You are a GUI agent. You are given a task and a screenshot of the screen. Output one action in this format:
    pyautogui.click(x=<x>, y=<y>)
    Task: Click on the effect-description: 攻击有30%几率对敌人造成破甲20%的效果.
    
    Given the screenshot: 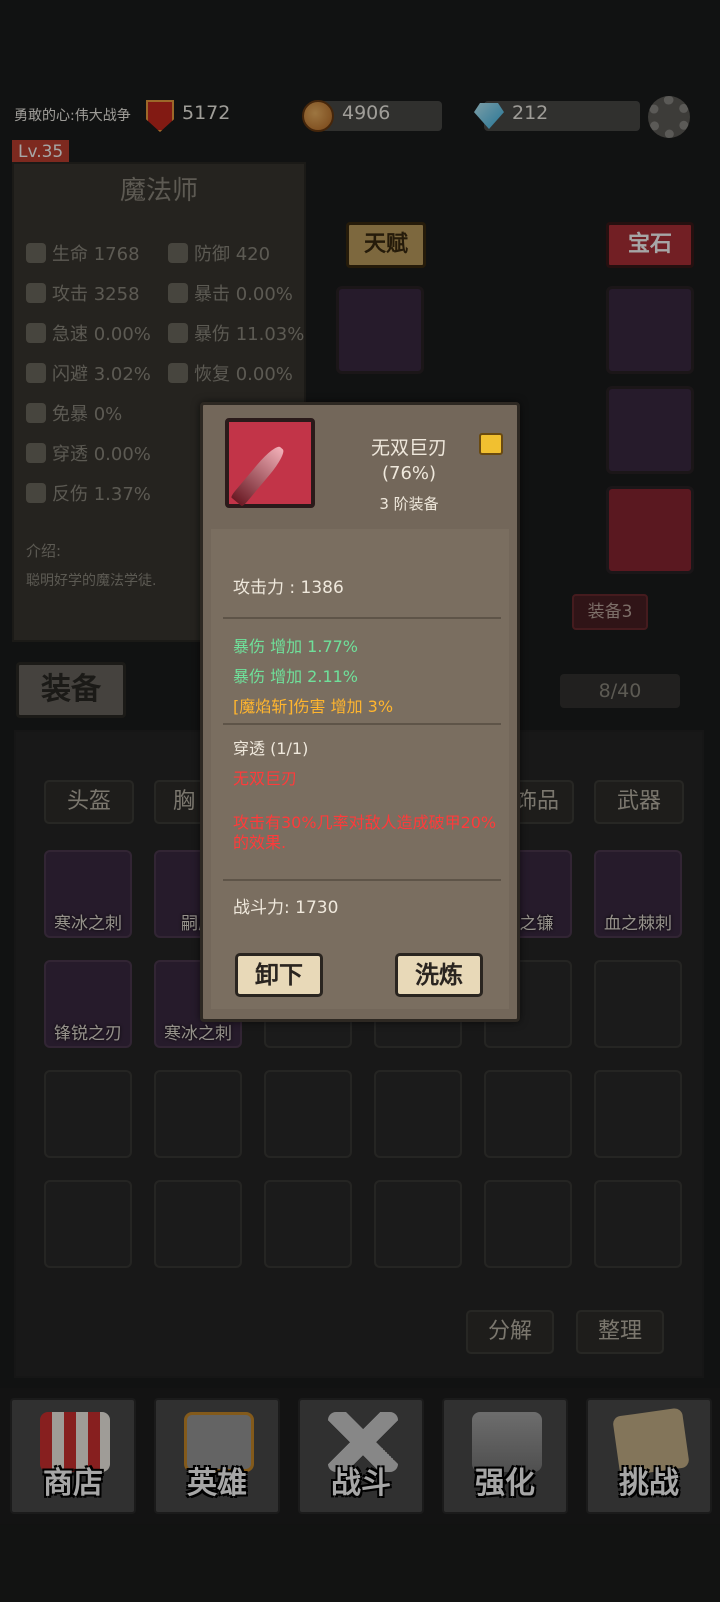 What is the action you would take?
    pyautogui.click(x=365, y=832)
    